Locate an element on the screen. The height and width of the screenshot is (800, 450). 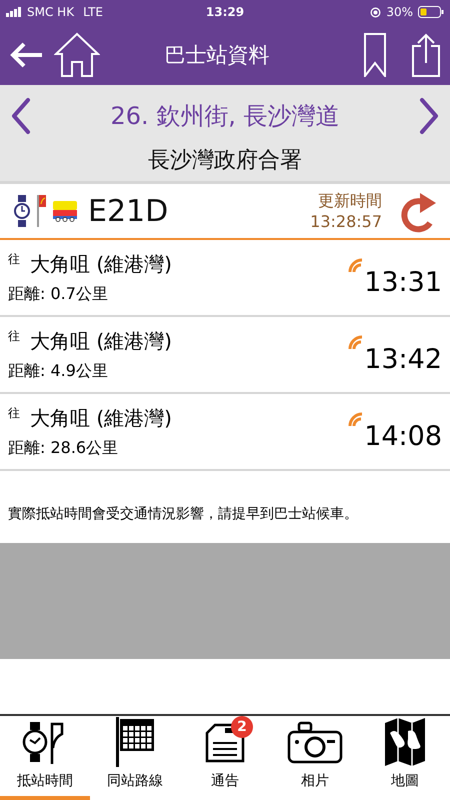
battery-icon is located at coordinates (431, 12).